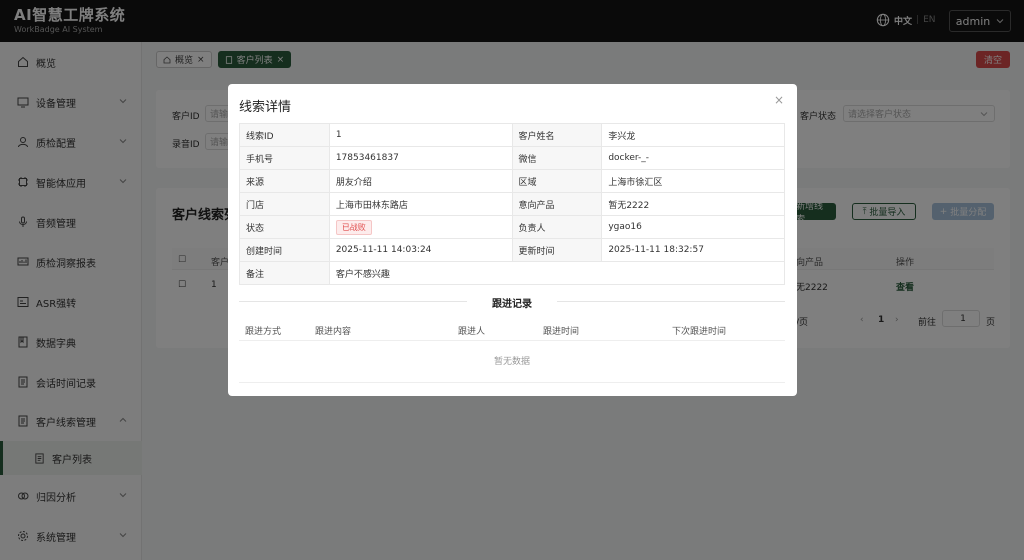  I want to click on col-followup-person: 跟进人, so click(472, 332).